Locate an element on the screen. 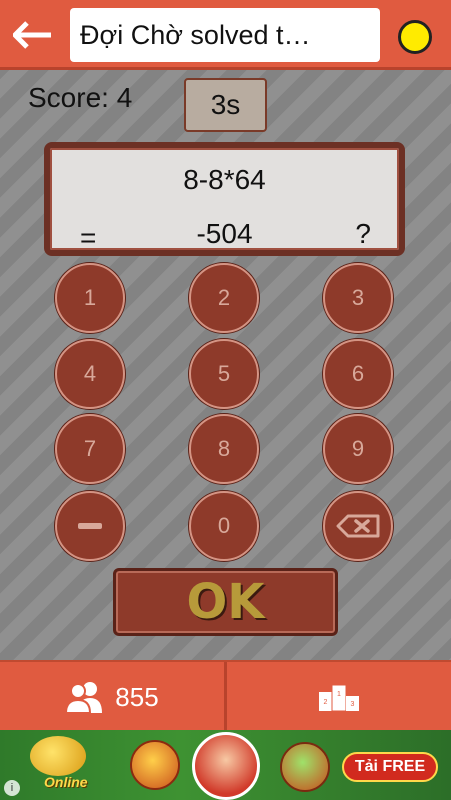 The width and height of the screenshot is (451, 800). arrow-left-icon is located at coordinates (32, 35).